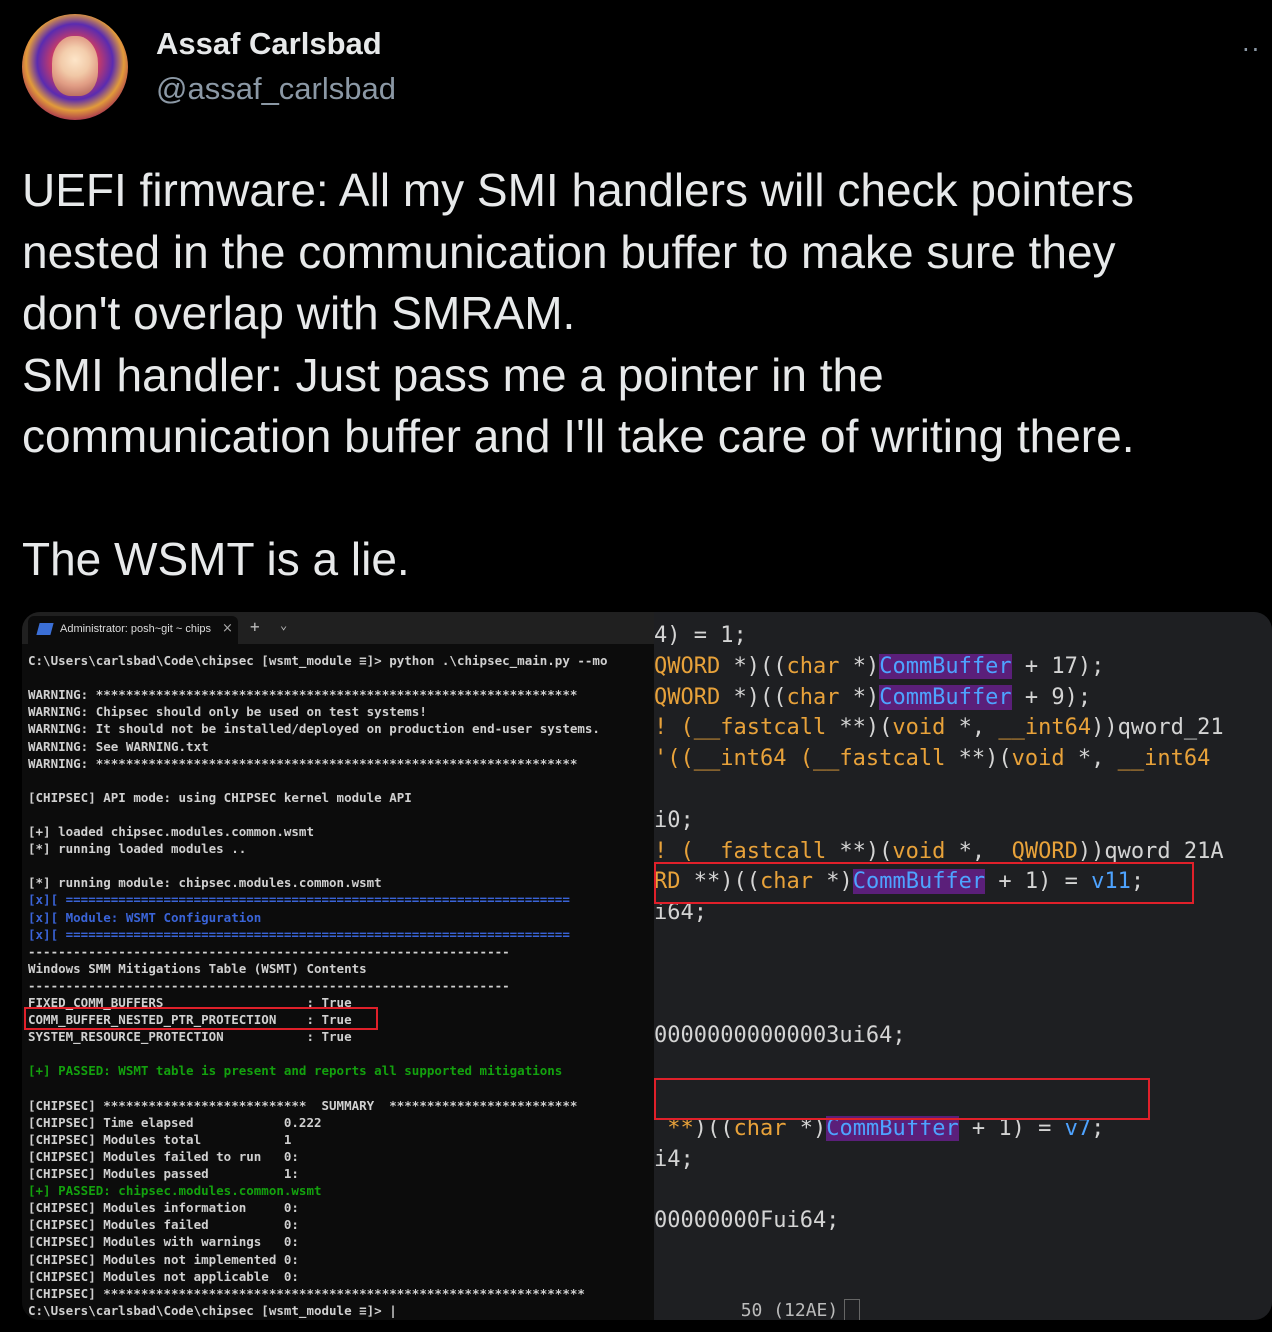 This screenshot has width=1272, height=1332. I want to click on status-text: 50 (12AE), so click(789, 1310).